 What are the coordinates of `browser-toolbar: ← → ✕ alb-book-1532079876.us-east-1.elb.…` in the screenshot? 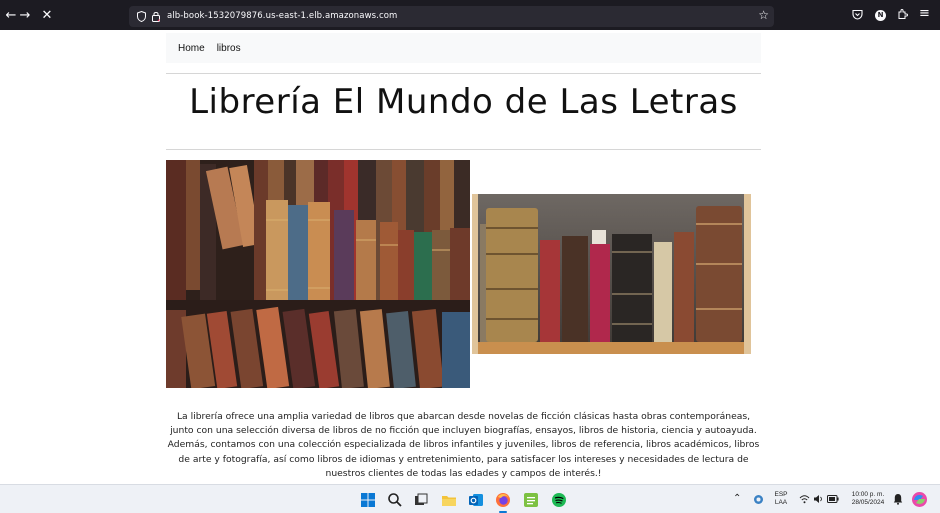 It's located at (470, 15).